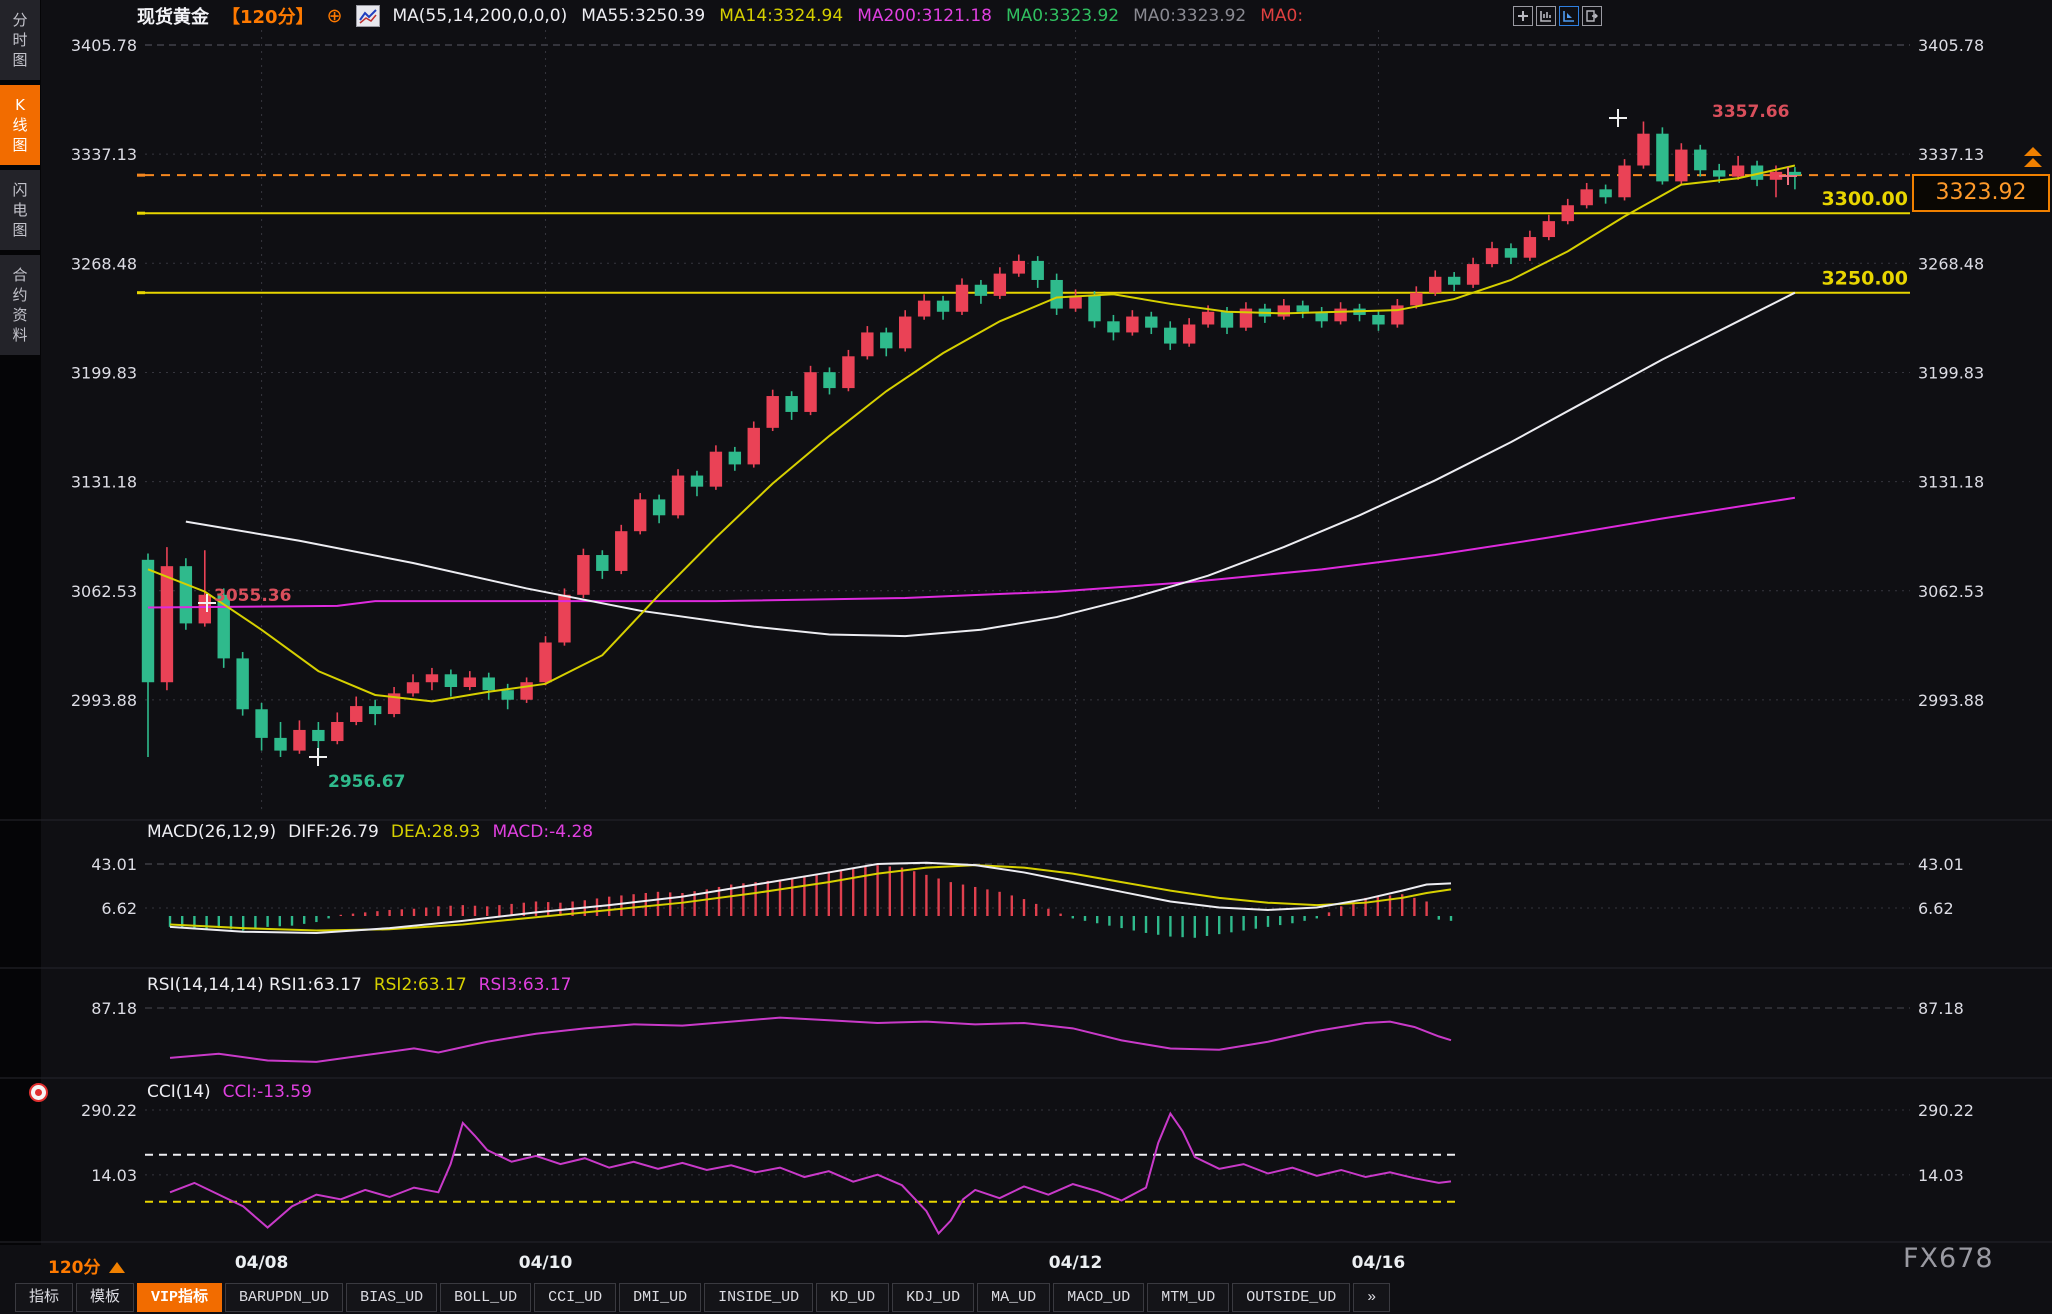 This screenshot has width=2052, height=1314. What do you see at coordinates (267, 1092) in the screenshot?
I see `cci-header-item-1: CCI:-13.59` at bounding box center [267, 1092].